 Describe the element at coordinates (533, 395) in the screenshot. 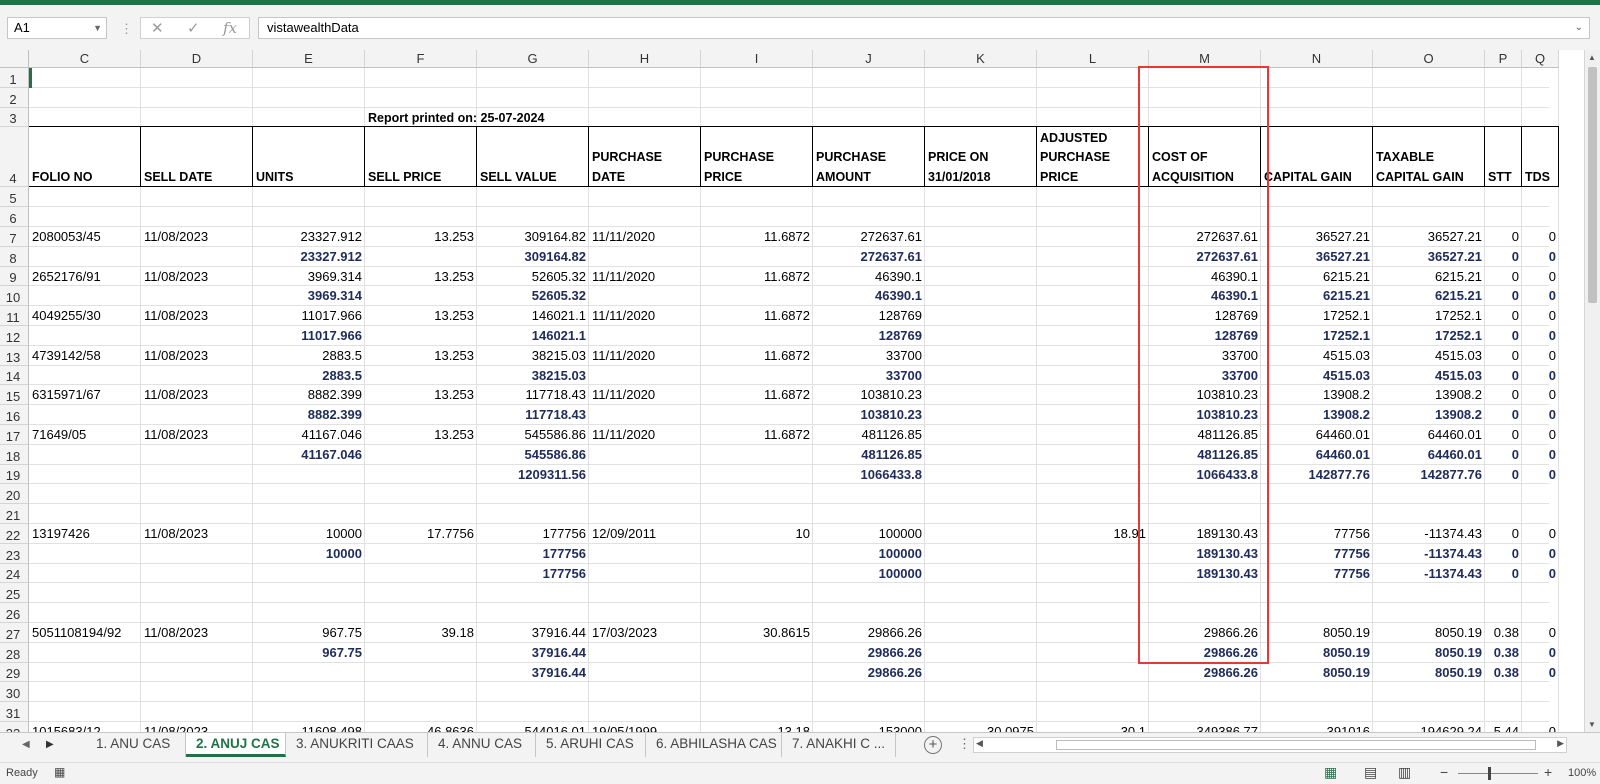

I see `cell-g15: 117718.43` at that location.